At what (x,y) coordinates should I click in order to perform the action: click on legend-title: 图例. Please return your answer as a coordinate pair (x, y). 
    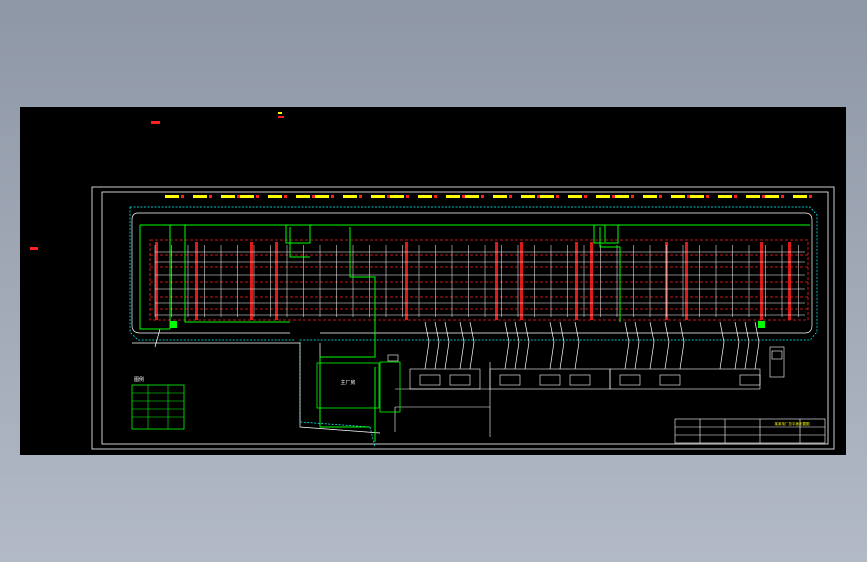
    Looking at the image, I should click on (139, 379).